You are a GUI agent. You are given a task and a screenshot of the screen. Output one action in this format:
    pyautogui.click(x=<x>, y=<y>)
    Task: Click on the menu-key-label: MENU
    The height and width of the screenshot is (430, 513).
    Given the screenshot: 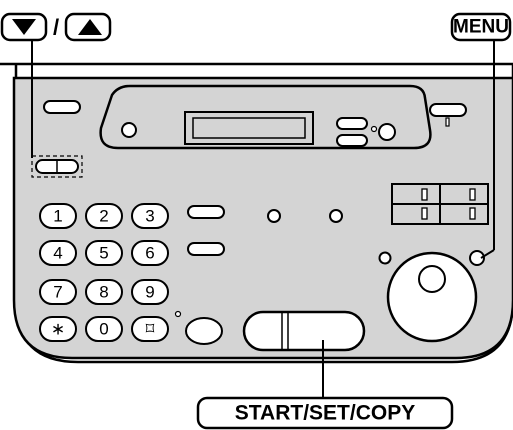 What is the action you would take?
    pyautogui.click(x=481, y=27)
    